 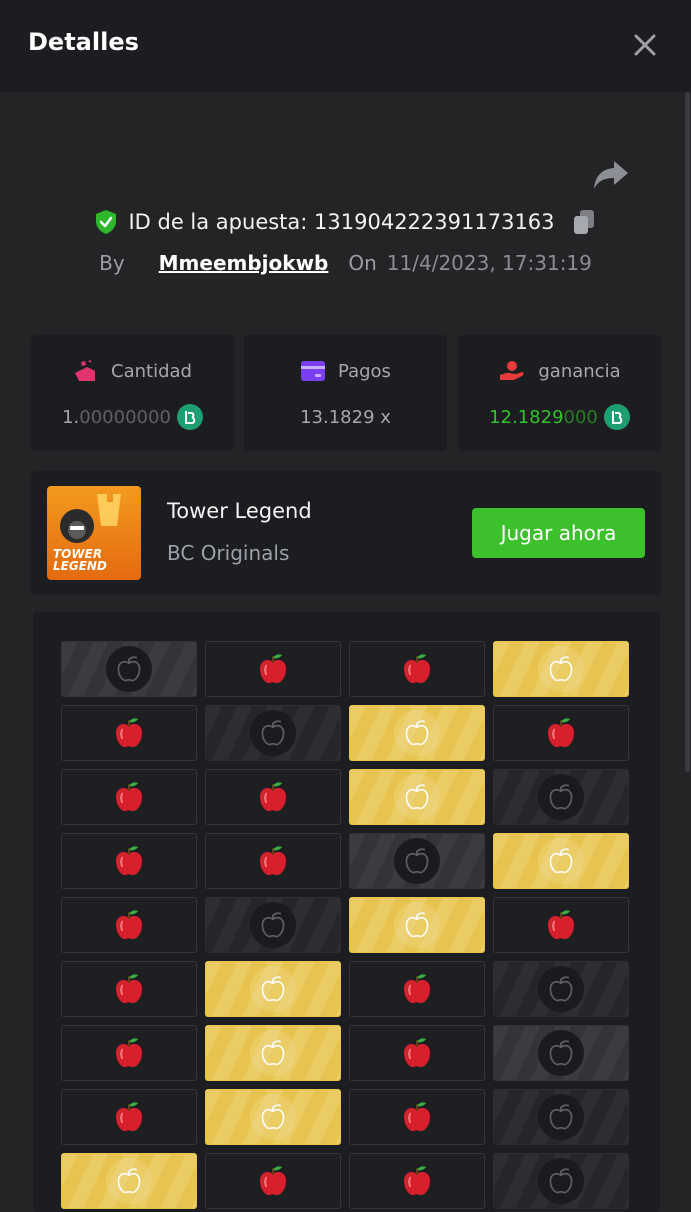 I want to click on modal-header: Detalles, so click(x=345, y=46).